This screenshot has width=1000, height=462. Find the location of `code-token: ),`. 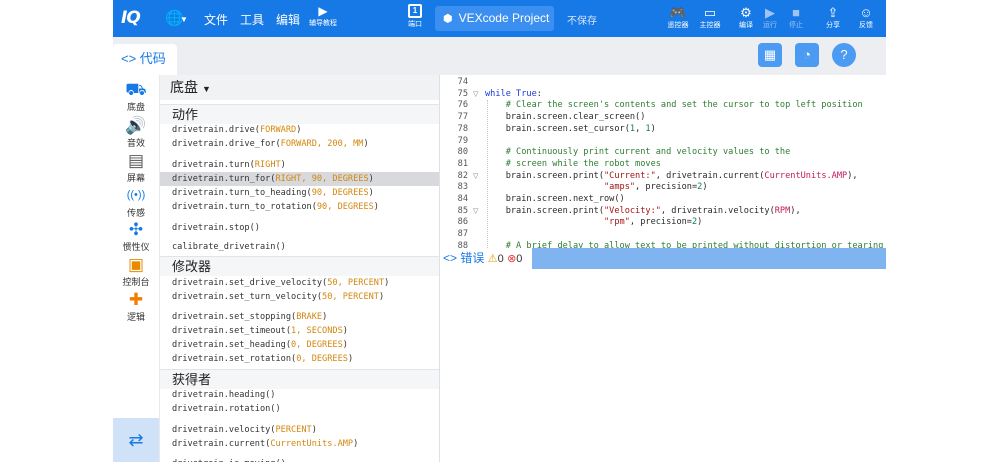

code-token: ), is located at coordinates (852, 175).